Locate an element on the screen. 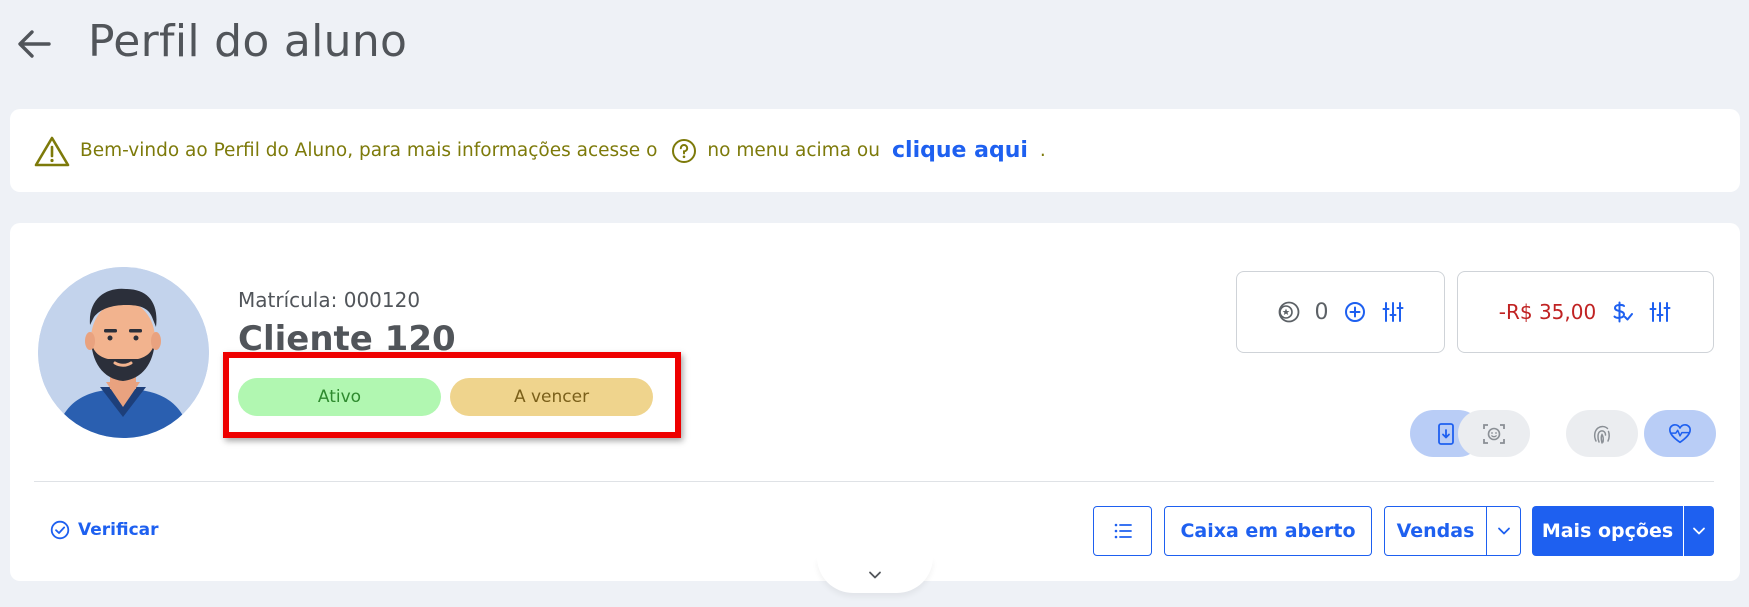 The image size is (1749, 607). sales-dropdown-button is located at coordinates (1503, 531).